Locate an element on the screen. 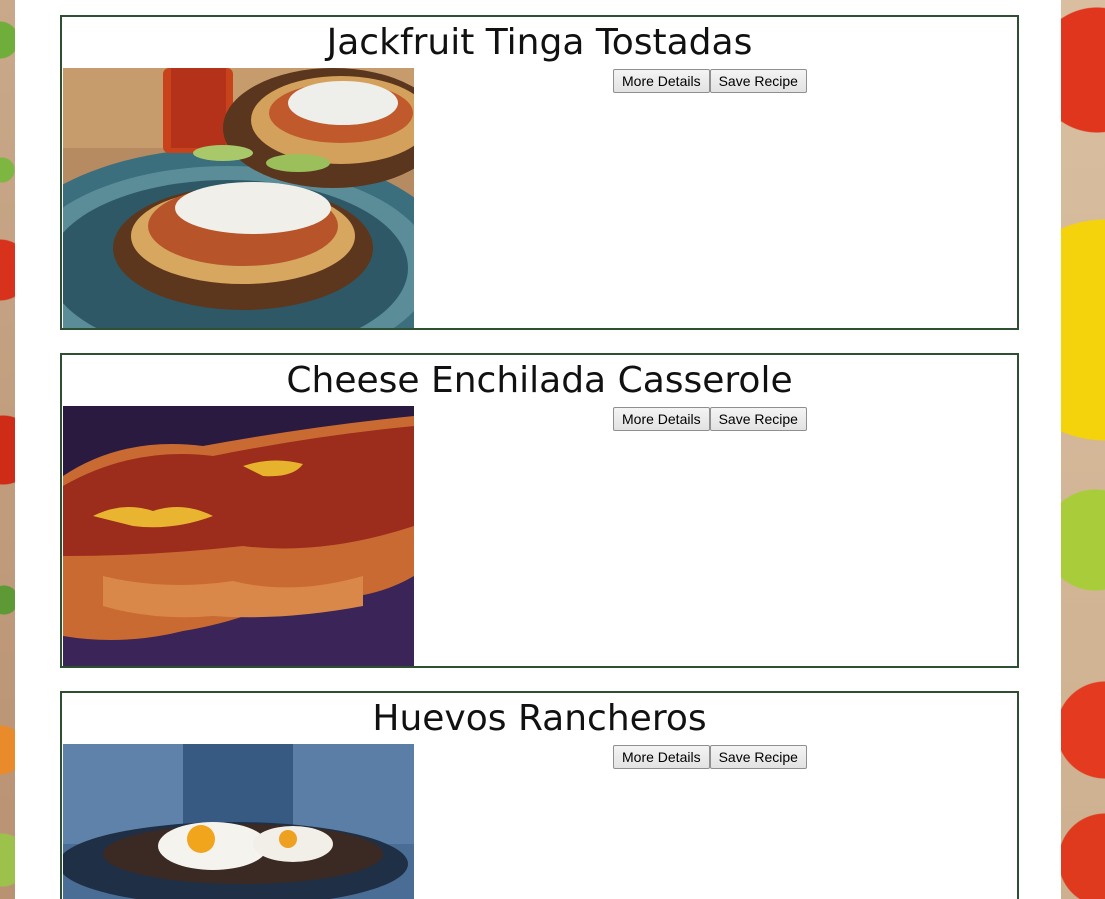 The height and width of the screenshot is (899, 1105). vegetable-background-right is located at coordinates (1083, 449).